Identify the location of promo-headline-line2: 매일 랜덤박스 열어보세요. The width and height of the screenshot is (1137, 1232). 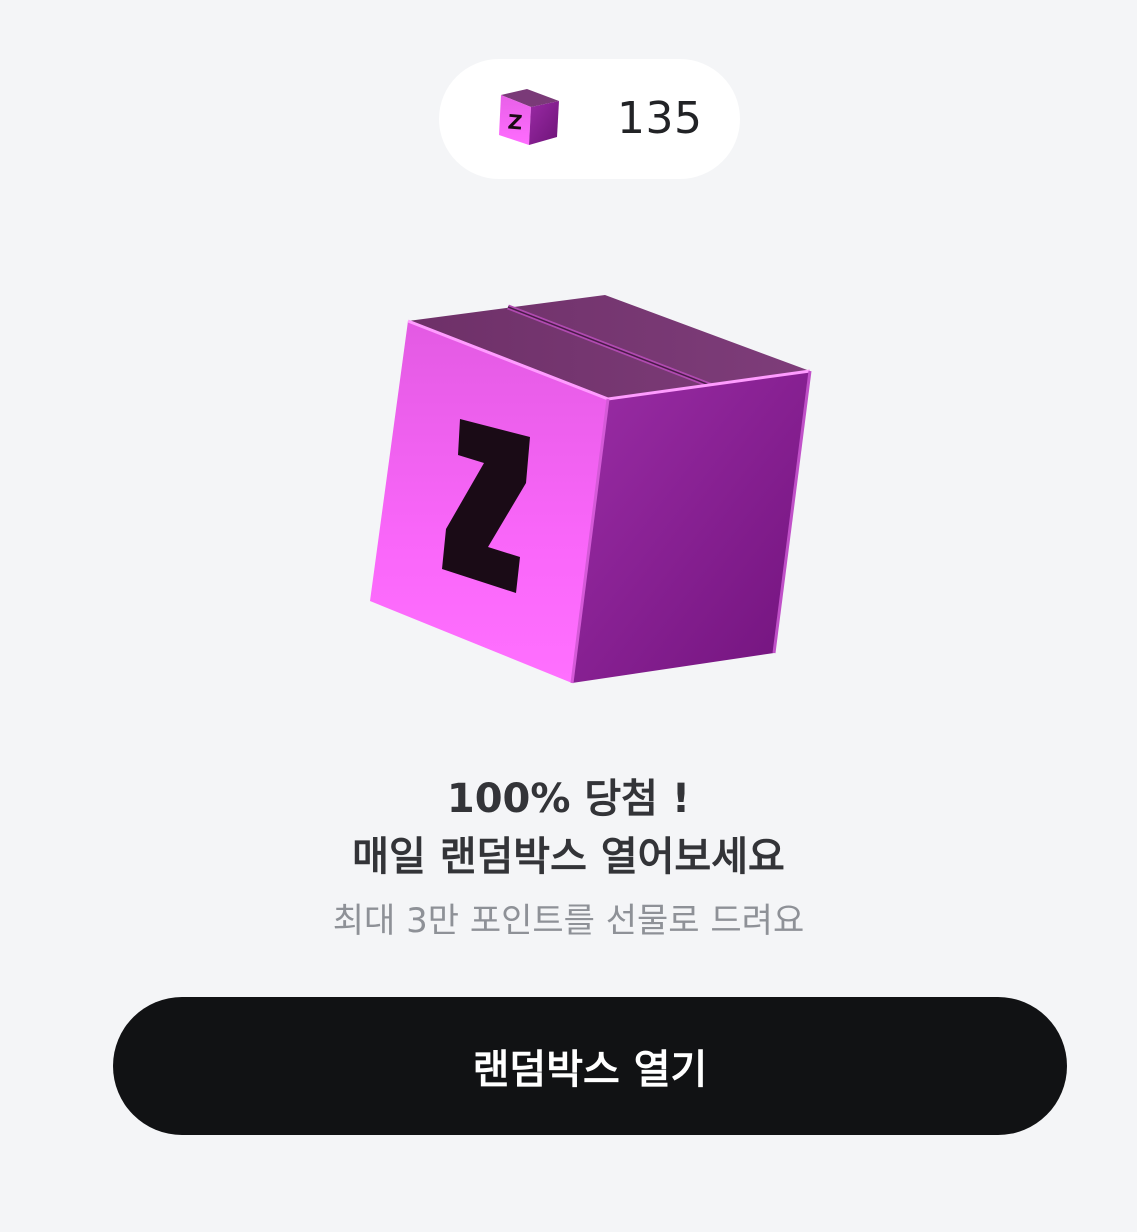
(568, 857).